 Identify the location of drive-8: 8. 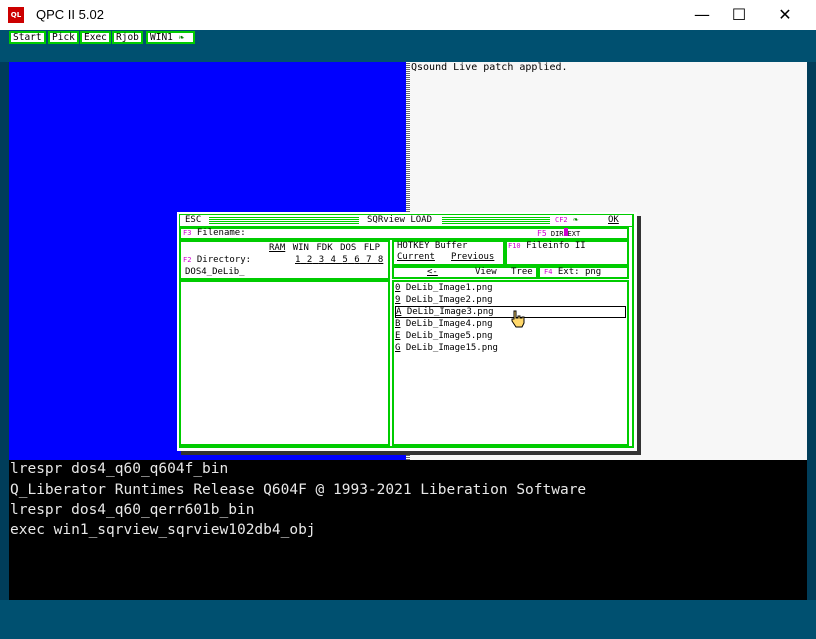
(380, 260).